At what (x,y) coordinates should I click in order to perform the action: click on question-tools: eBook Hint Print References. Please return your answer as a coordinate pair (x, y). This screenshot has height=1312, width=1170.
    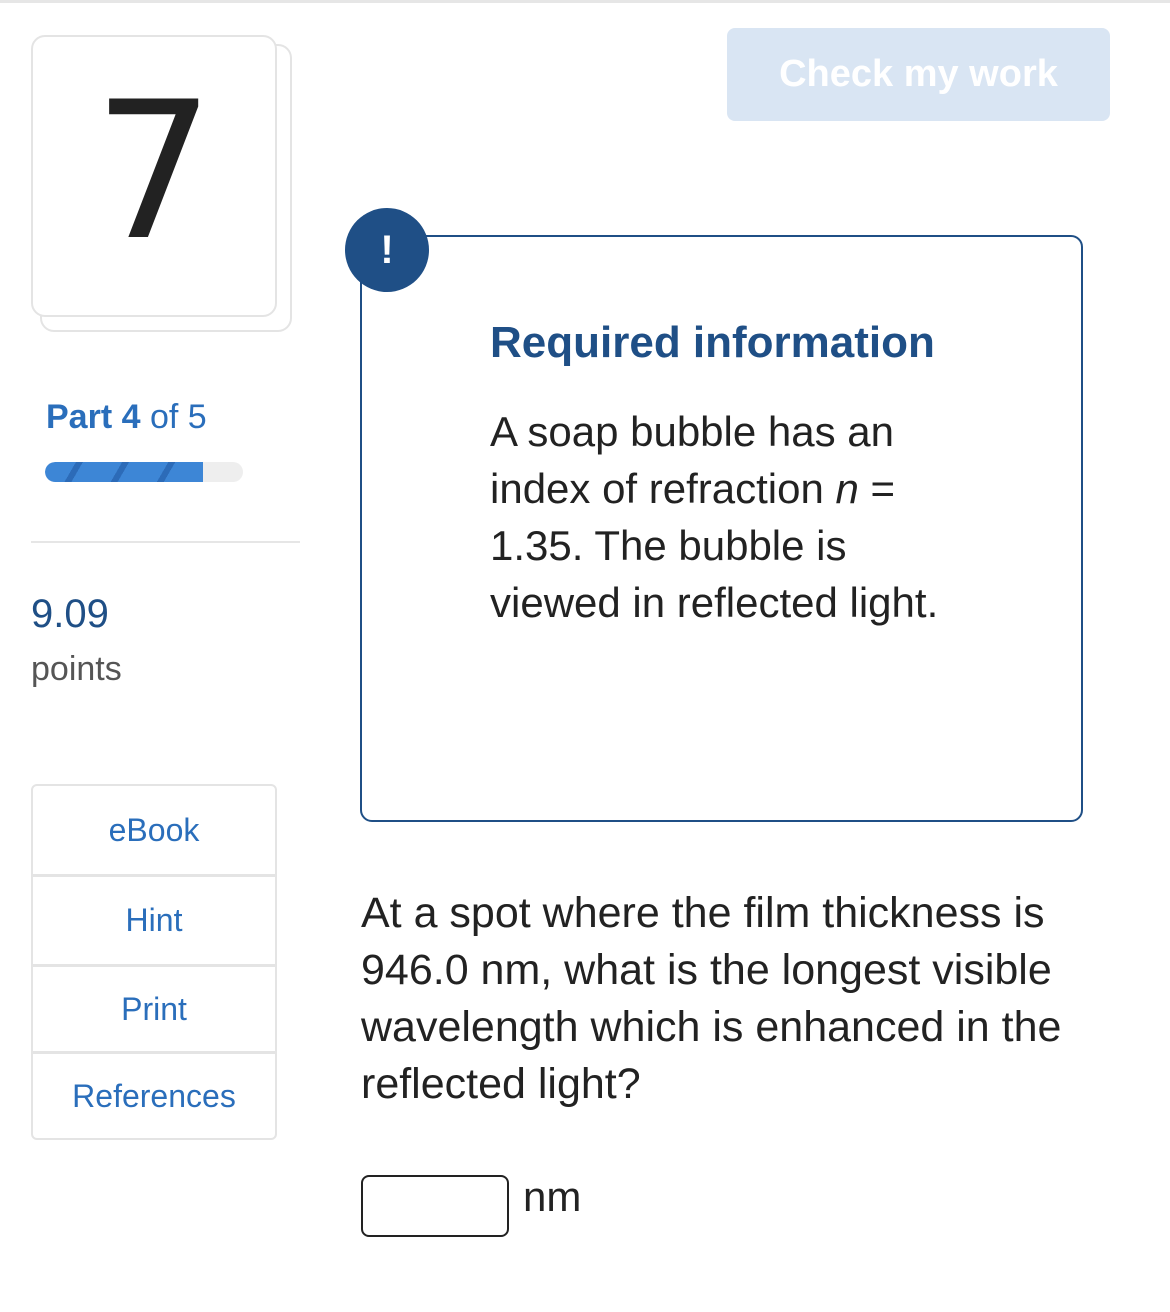
    Looking at the image, I should click on (154, 962).